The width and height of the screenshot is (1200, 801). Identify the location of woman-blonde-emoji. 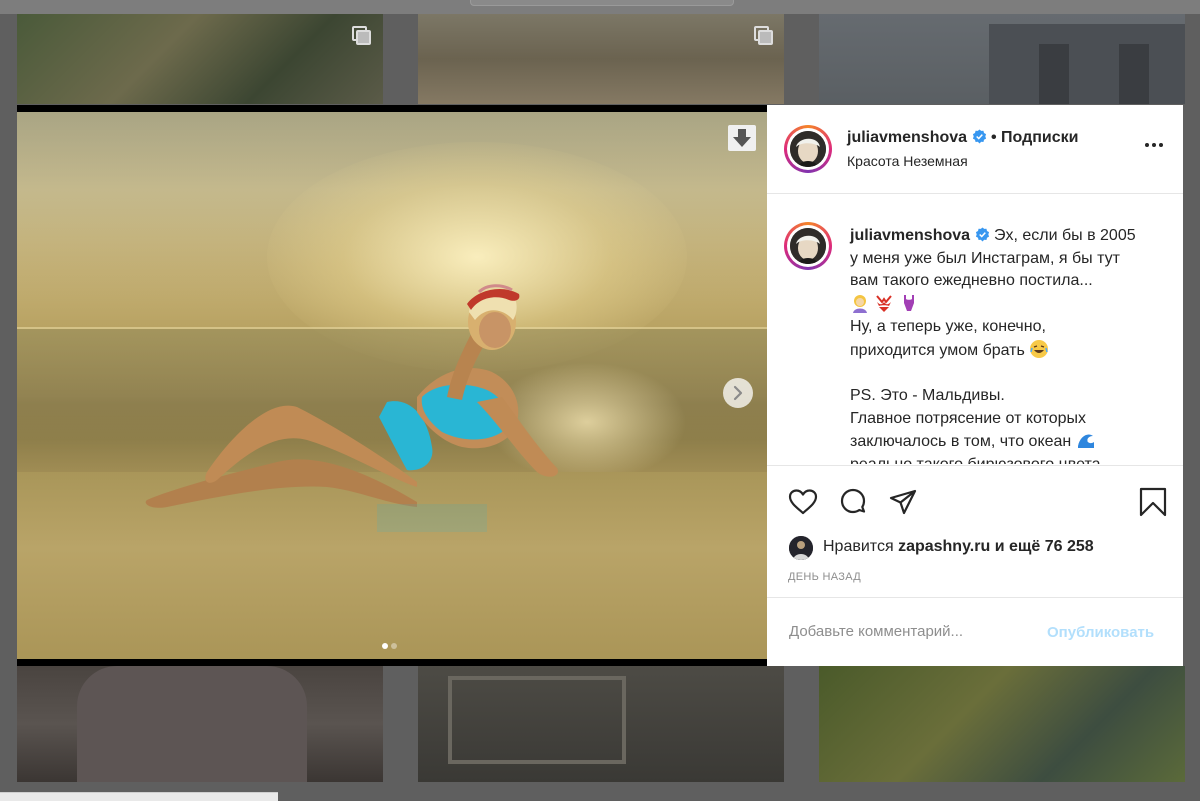
(860, 303).